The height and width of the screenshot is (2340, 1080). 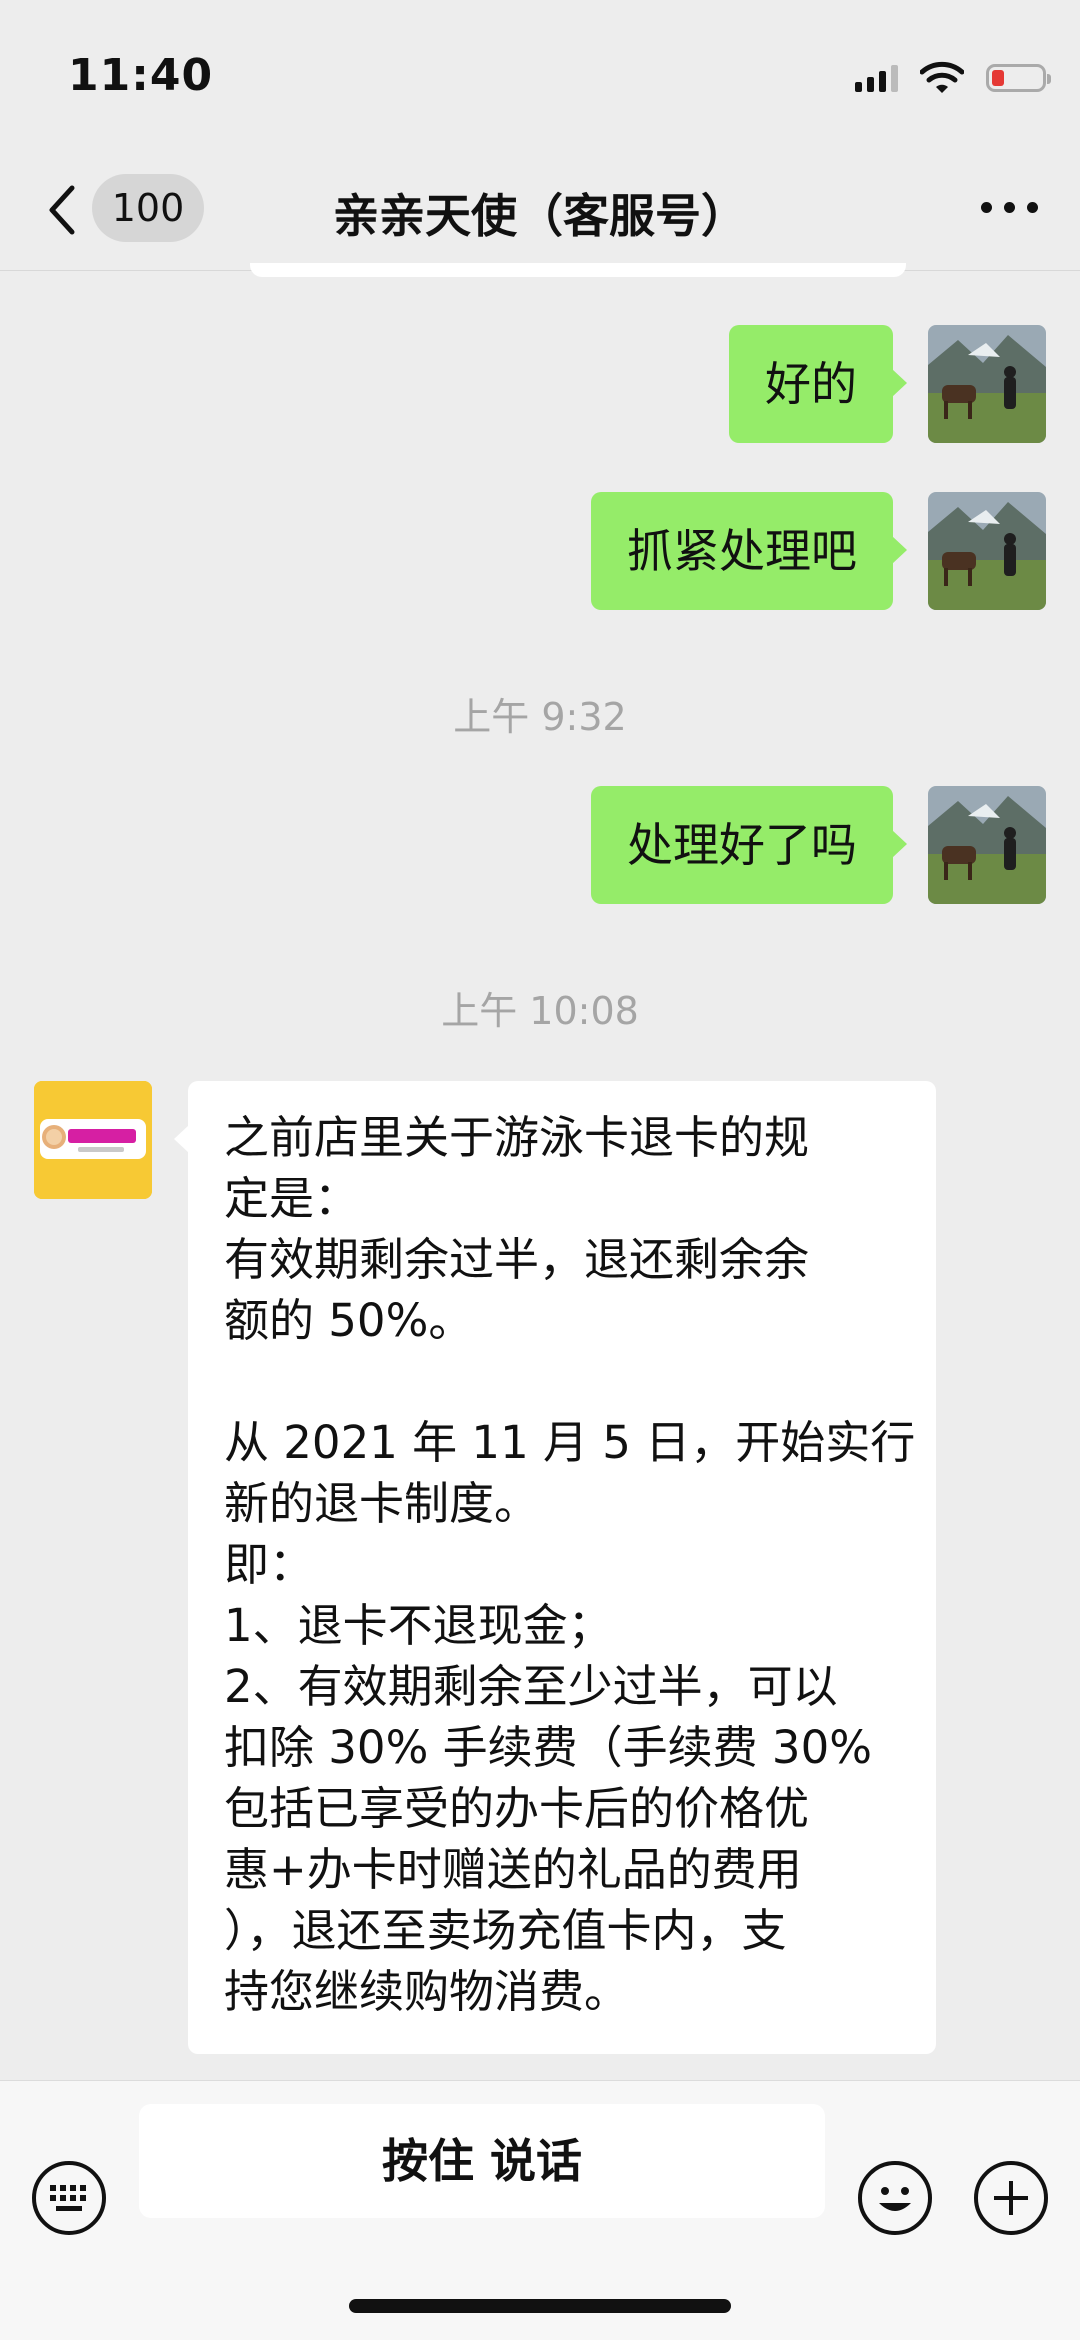 I want to click on message-line: ），退还至卖场充值卡内，支, so click(x=505, y=1930).